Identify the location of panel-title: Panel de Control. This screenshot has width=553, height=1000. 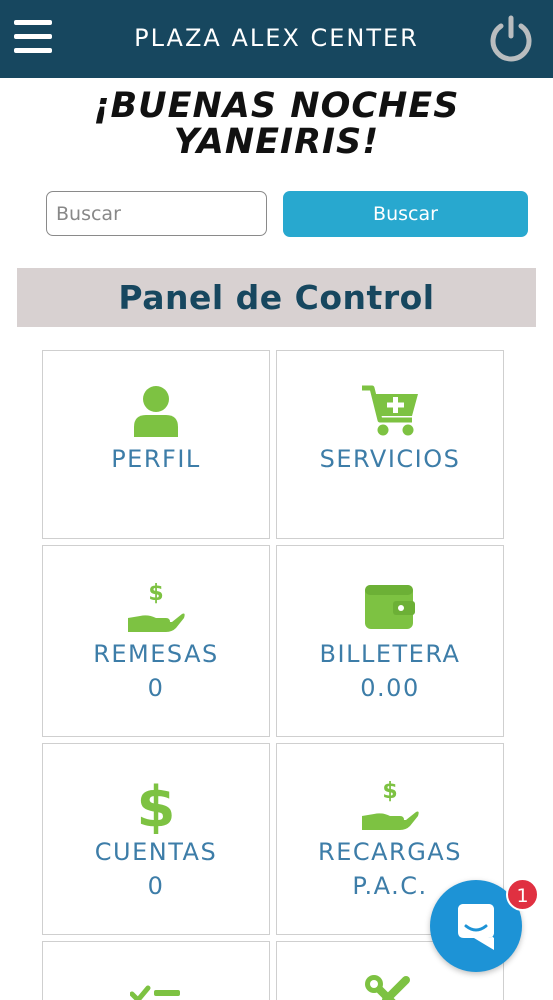
(276, 297).